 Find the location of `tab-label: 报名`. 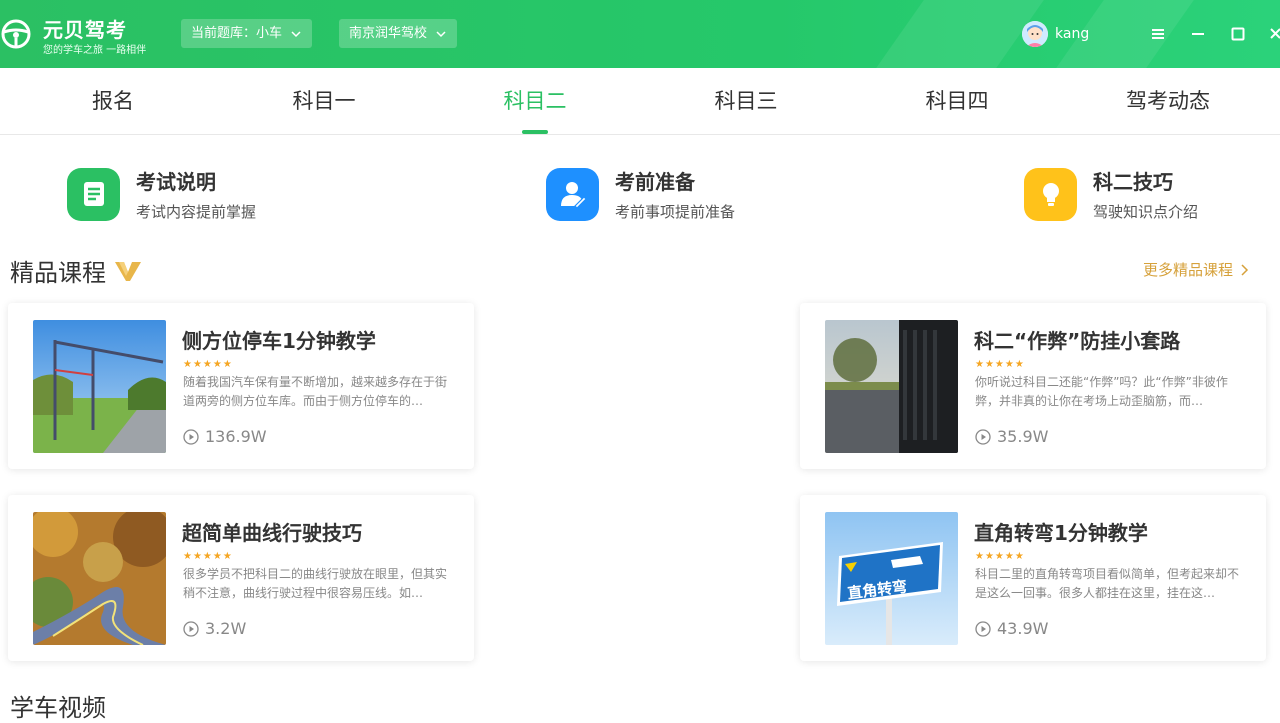

tab-label: 报名 is located at coordinates (113, 101).